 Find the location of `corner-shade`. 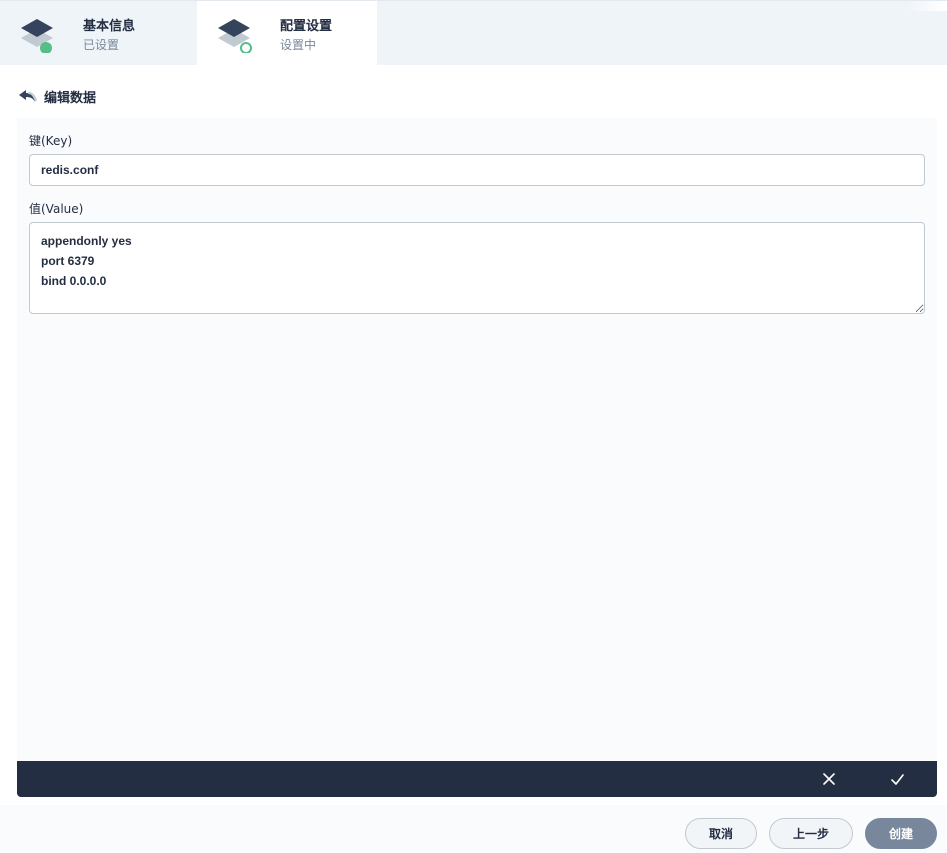

corner-shade is located at coordinates (927, 6).